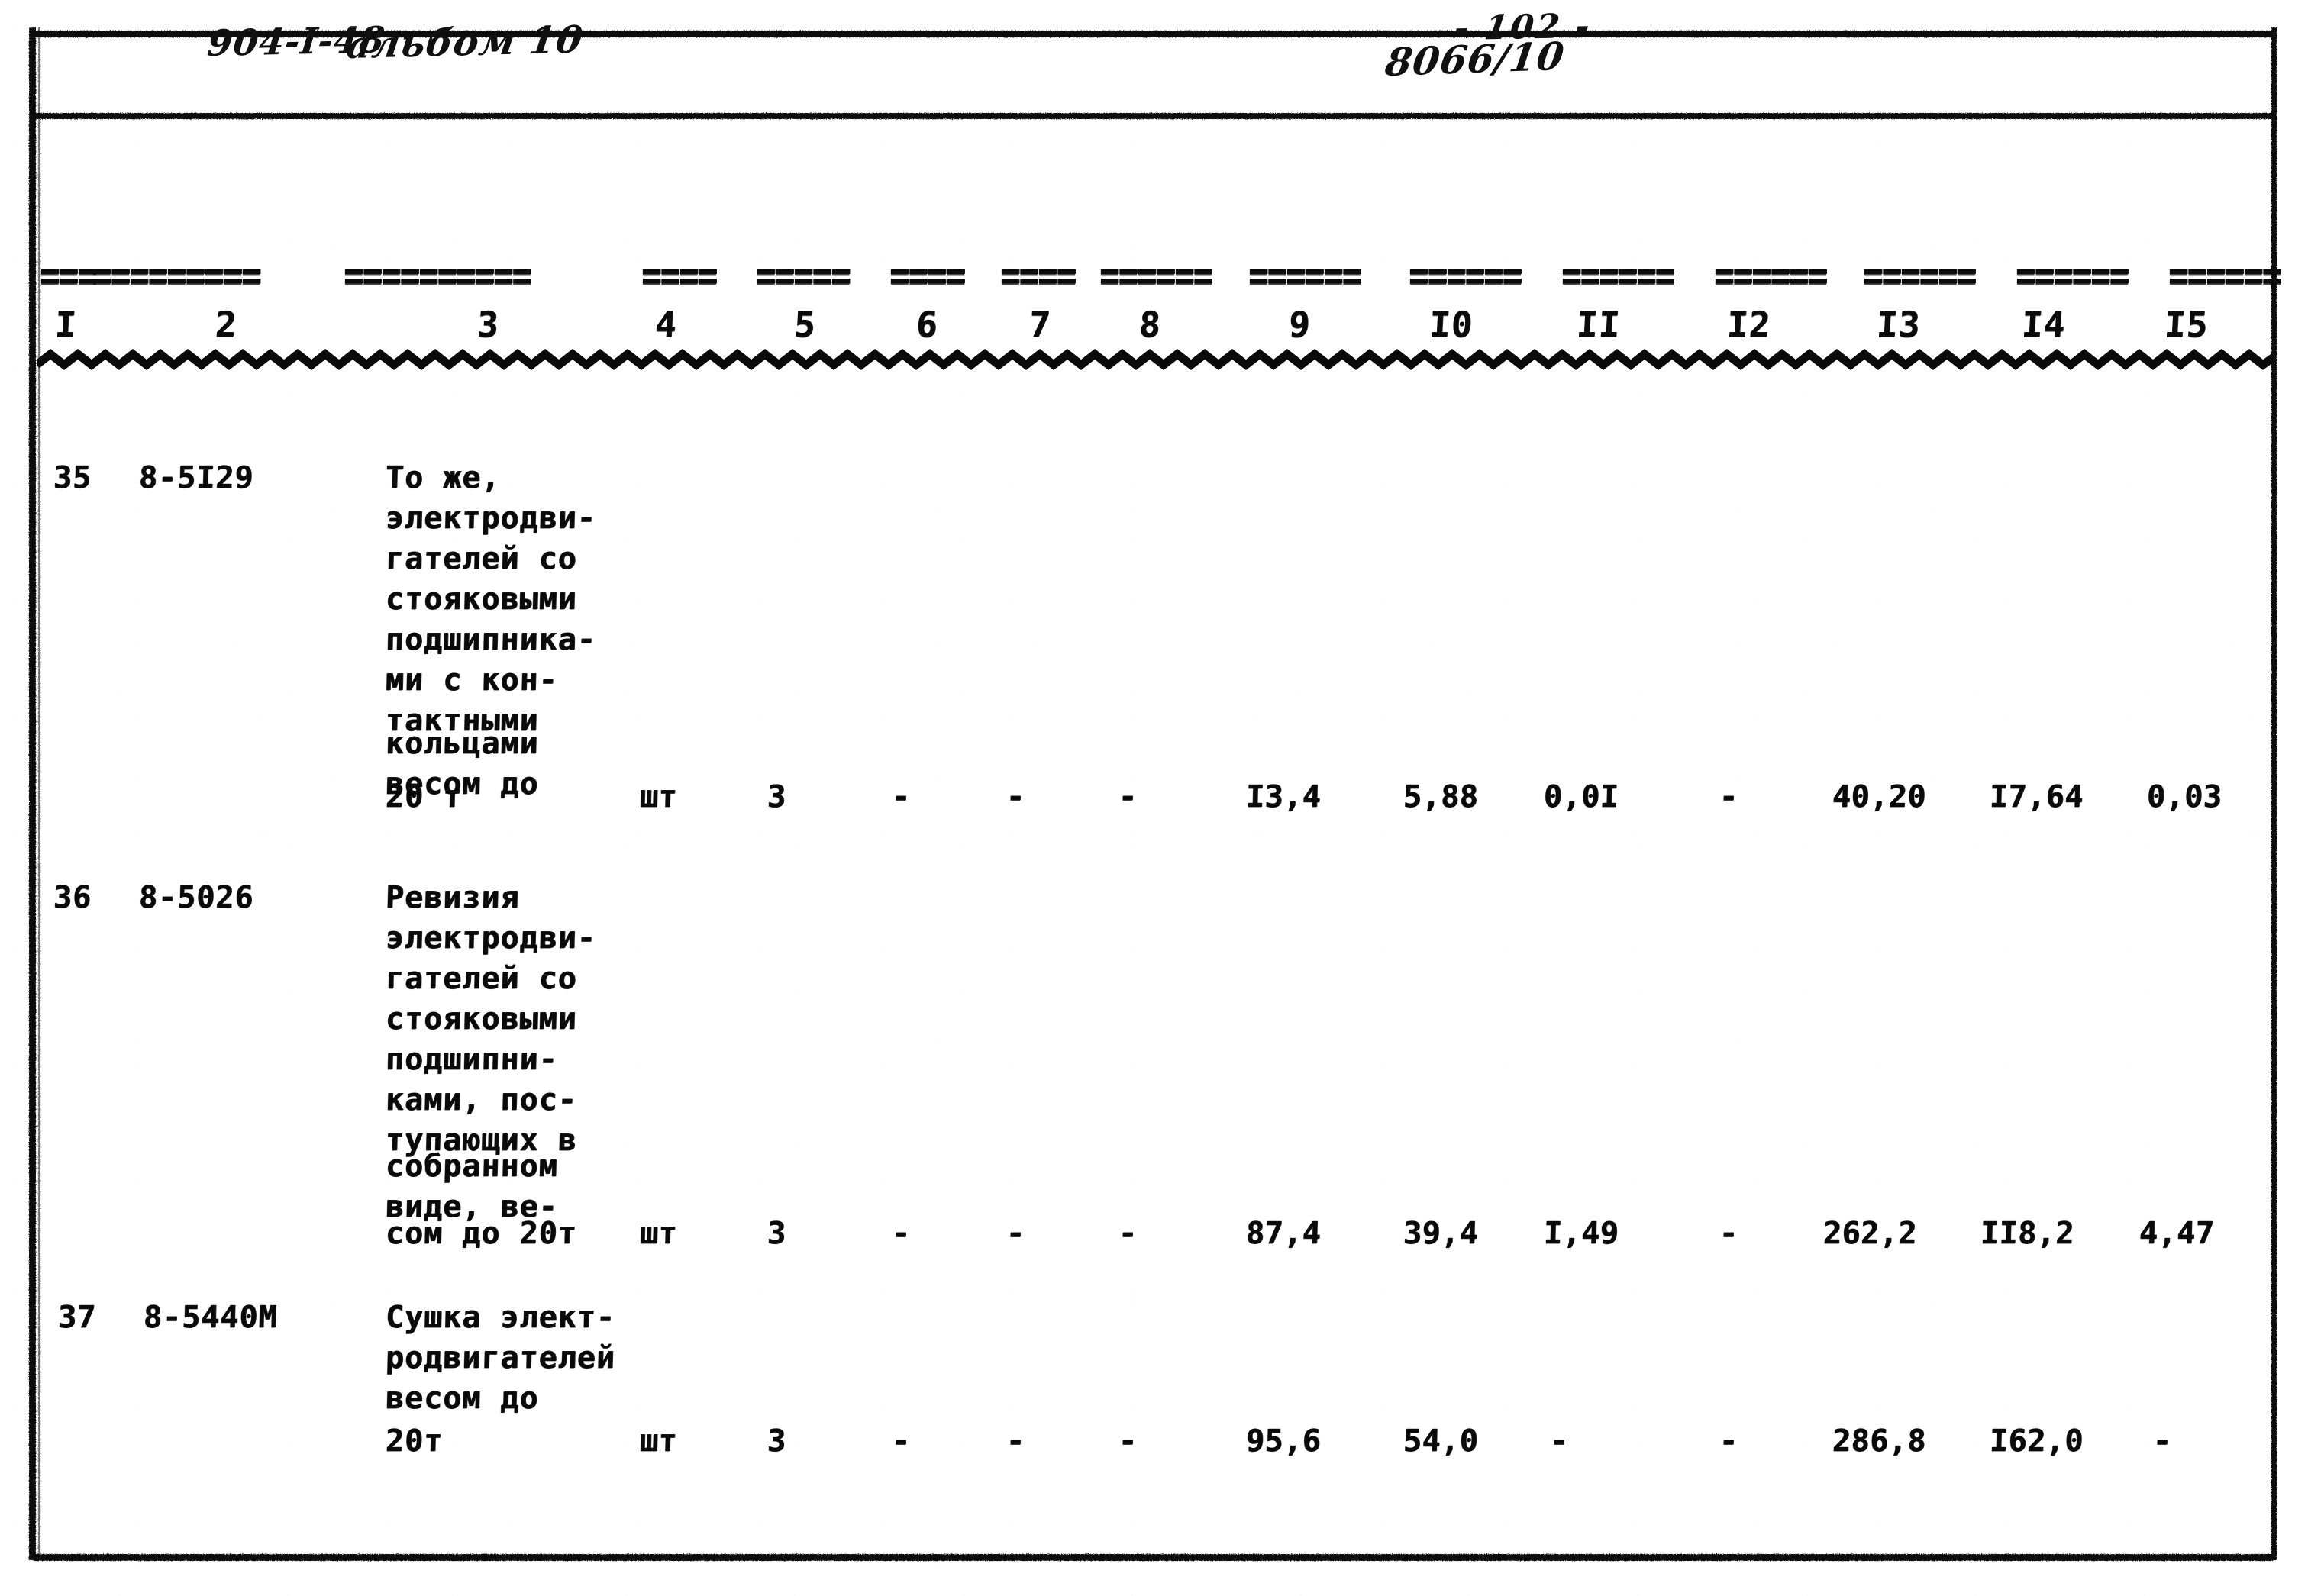  What do you see at coordinates (1283, 796) in the screenshot?
I see `row-35-col-9: I3,4` at bounding box center [1283, 796].